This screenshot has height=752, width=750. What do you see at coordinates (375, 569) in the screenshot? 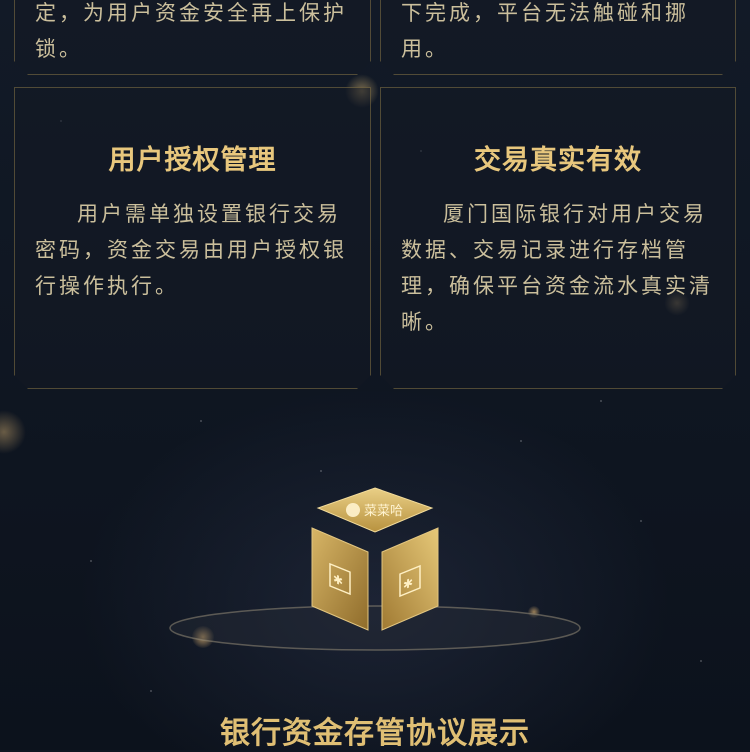
I see `gold-cube-illustration: 菜菜哈 ✱ ✱` at bounding box center [375, 569].